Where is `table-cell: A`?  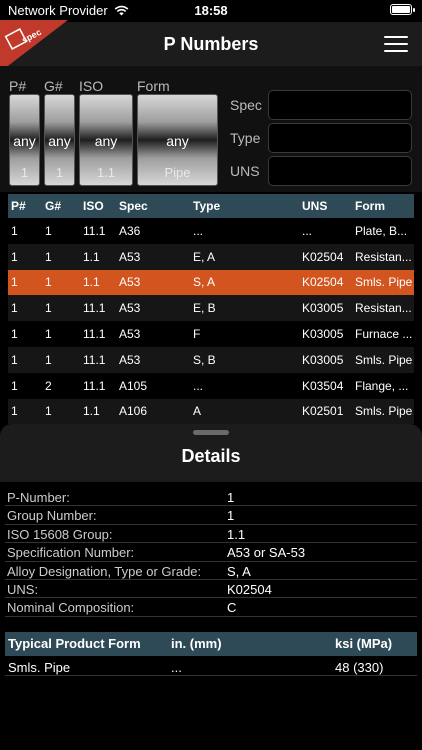
table-cell: A is located at coordinates (197, 411).